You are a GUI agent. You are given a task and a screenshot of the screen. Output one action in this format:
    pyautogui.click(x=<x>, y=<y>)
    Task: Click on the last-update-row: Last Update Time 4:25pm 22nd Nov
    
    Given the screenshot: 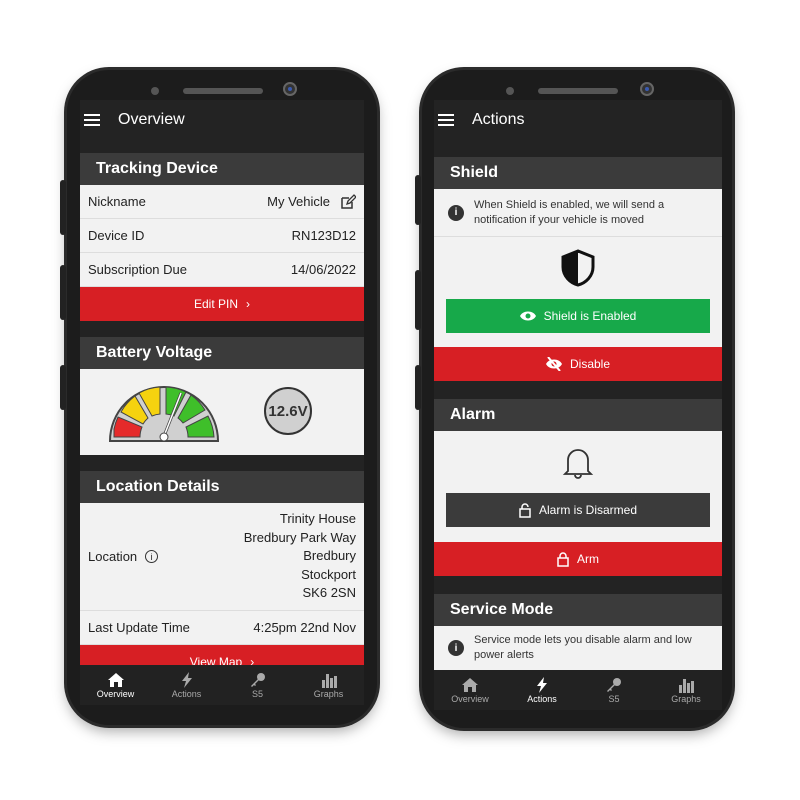 What is the action you would take?
    pyautogui.click(x=222, y=628)
    